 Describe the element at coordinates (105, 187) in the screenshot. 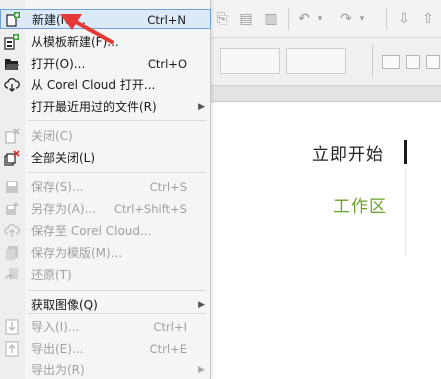

I see `menu-item-save: 保存(S)... Ctrl+S` at that location.